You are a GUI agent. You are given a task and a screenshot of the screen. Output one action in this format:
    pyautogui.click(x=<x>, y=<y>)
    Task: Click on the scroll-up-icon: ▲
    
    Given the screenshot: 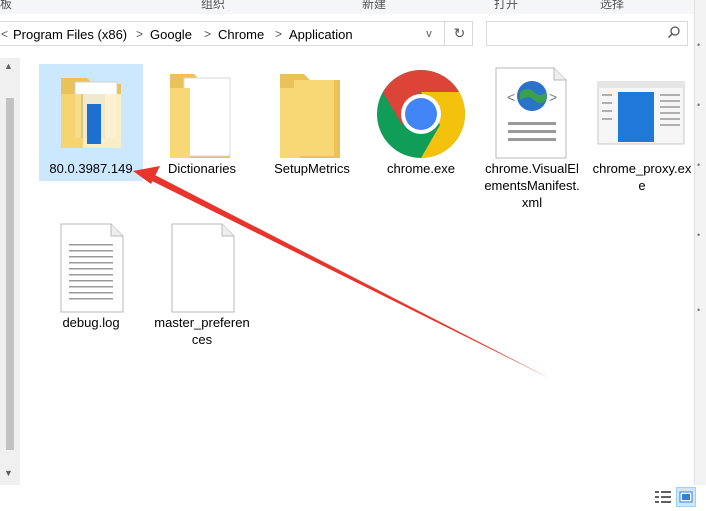 What is the action you would take?
    pyautogui.click(x=8, y=66)
    